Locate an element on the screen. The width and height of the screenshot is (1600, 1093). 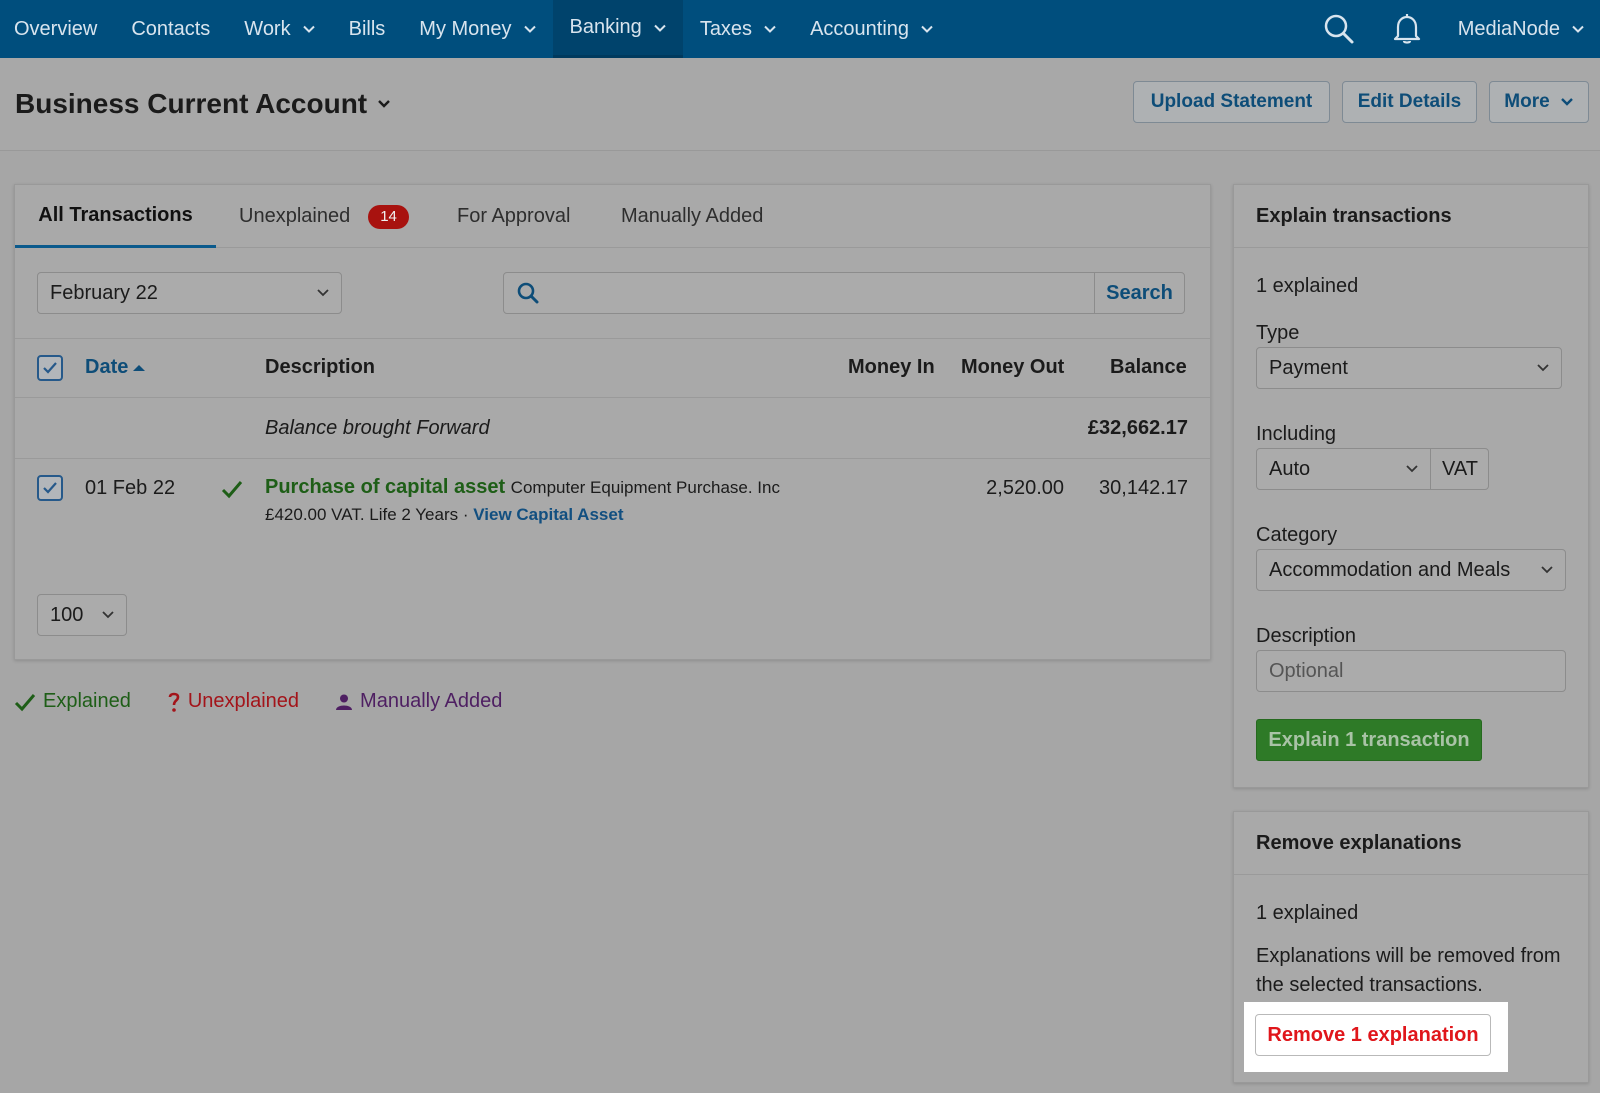
description-field: Optional is located at coordinates (1411, 671).